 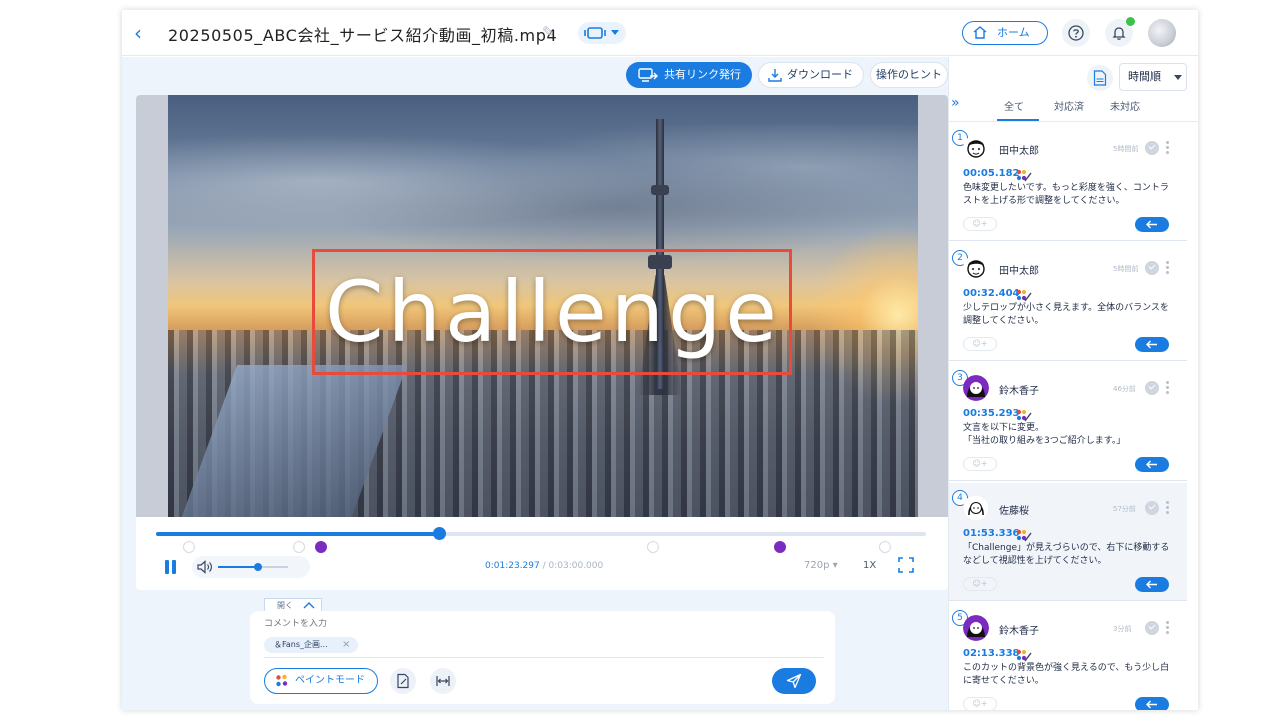 What do you see at coordinates (980, 32) in the screenshot?
I see `home-icon` at bounding box center [980, 32].